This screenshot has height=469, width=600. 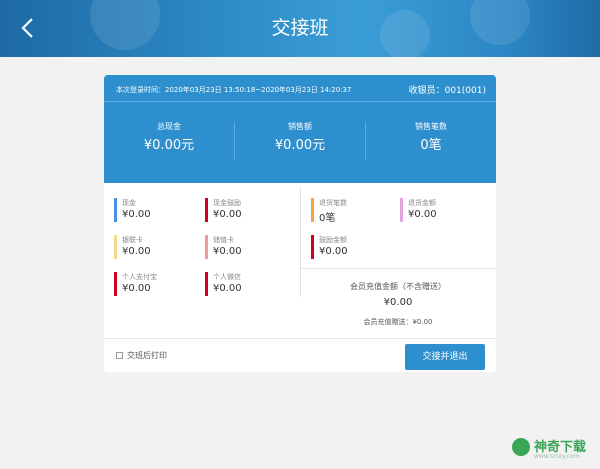 What do you see at coordinates (139, 277) in the screenshot?
I see `payment-label: 个人支付宝` at bounding box center [139, 277].